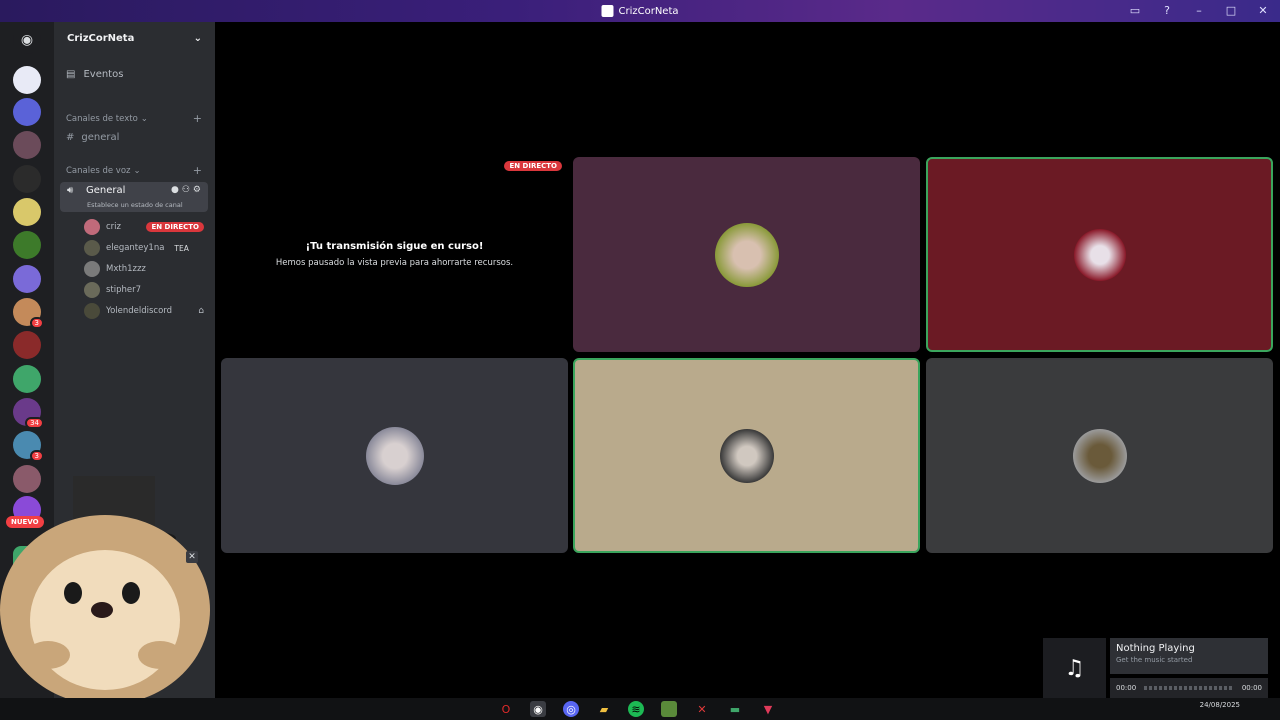 Image resolution: width=1280 pixels, height=720 pixels. What do you see at coordinates (124, 290) in the screenshot?
I see `user-name: stipher7` at bounding box center [124, 290].